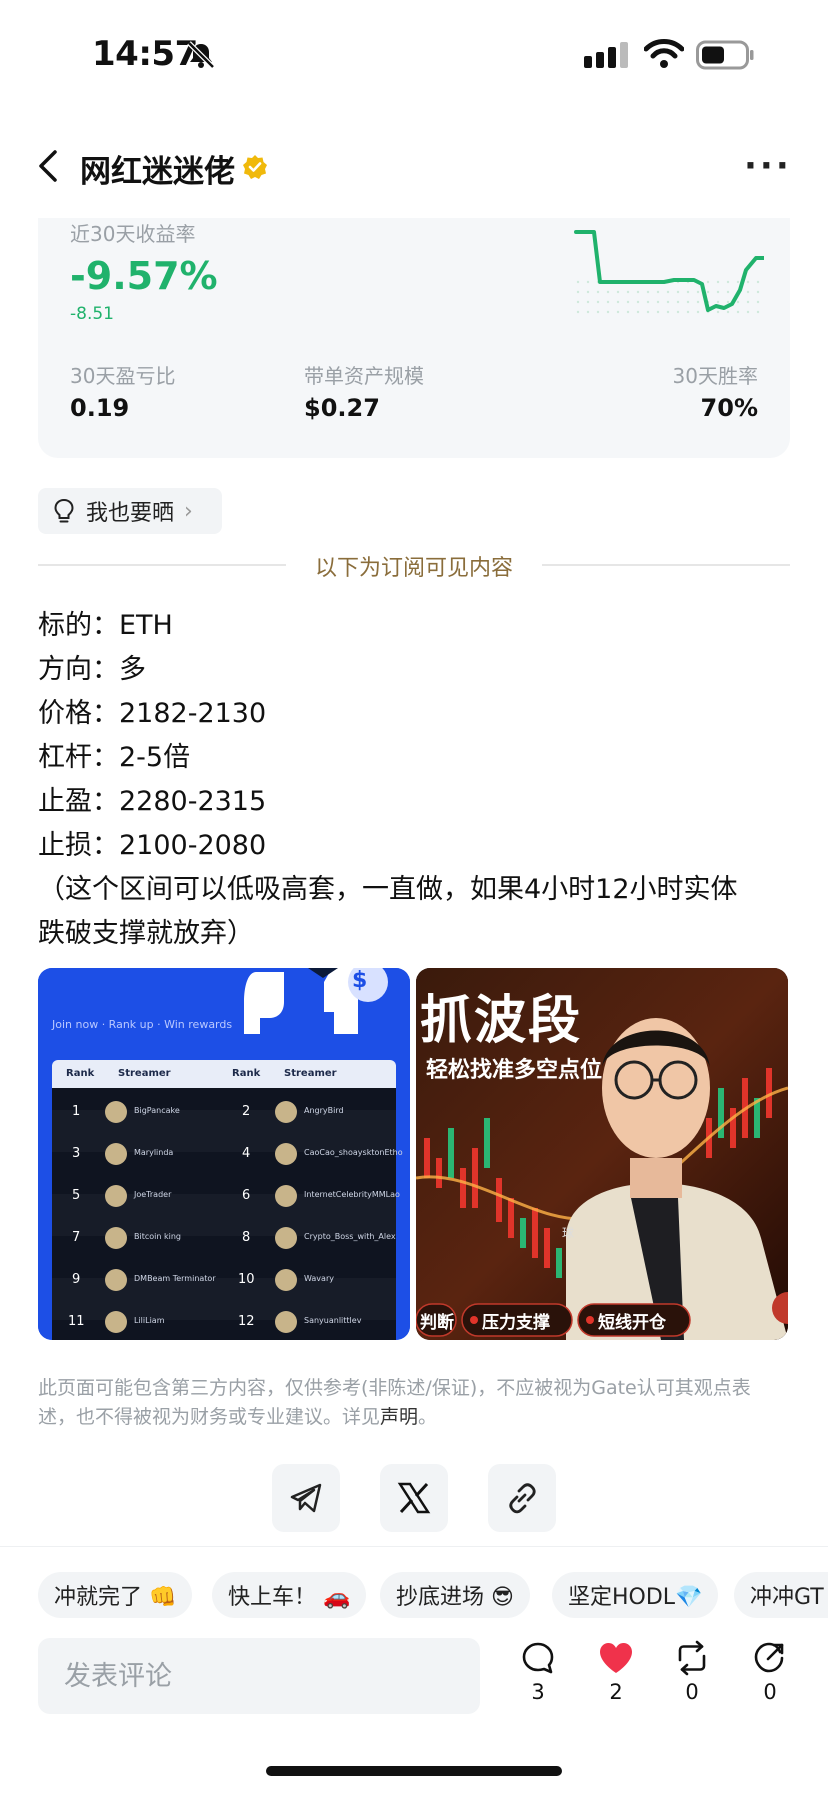 The image size is (828, 1796). I want to click on forward-button: 0, so click(770, 1680).